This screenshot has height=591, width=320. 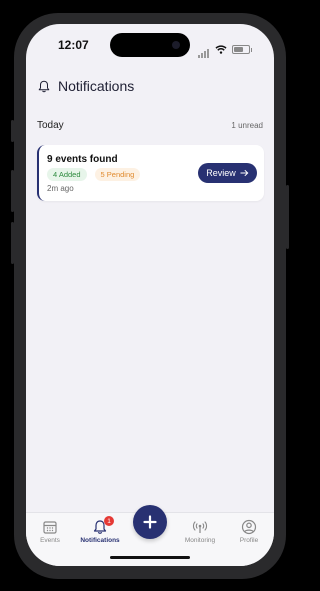 What do you see at coordinates (50, 540) in the screenshot?
I see `tab-events-label: Events` at bounding box center [50, 540].